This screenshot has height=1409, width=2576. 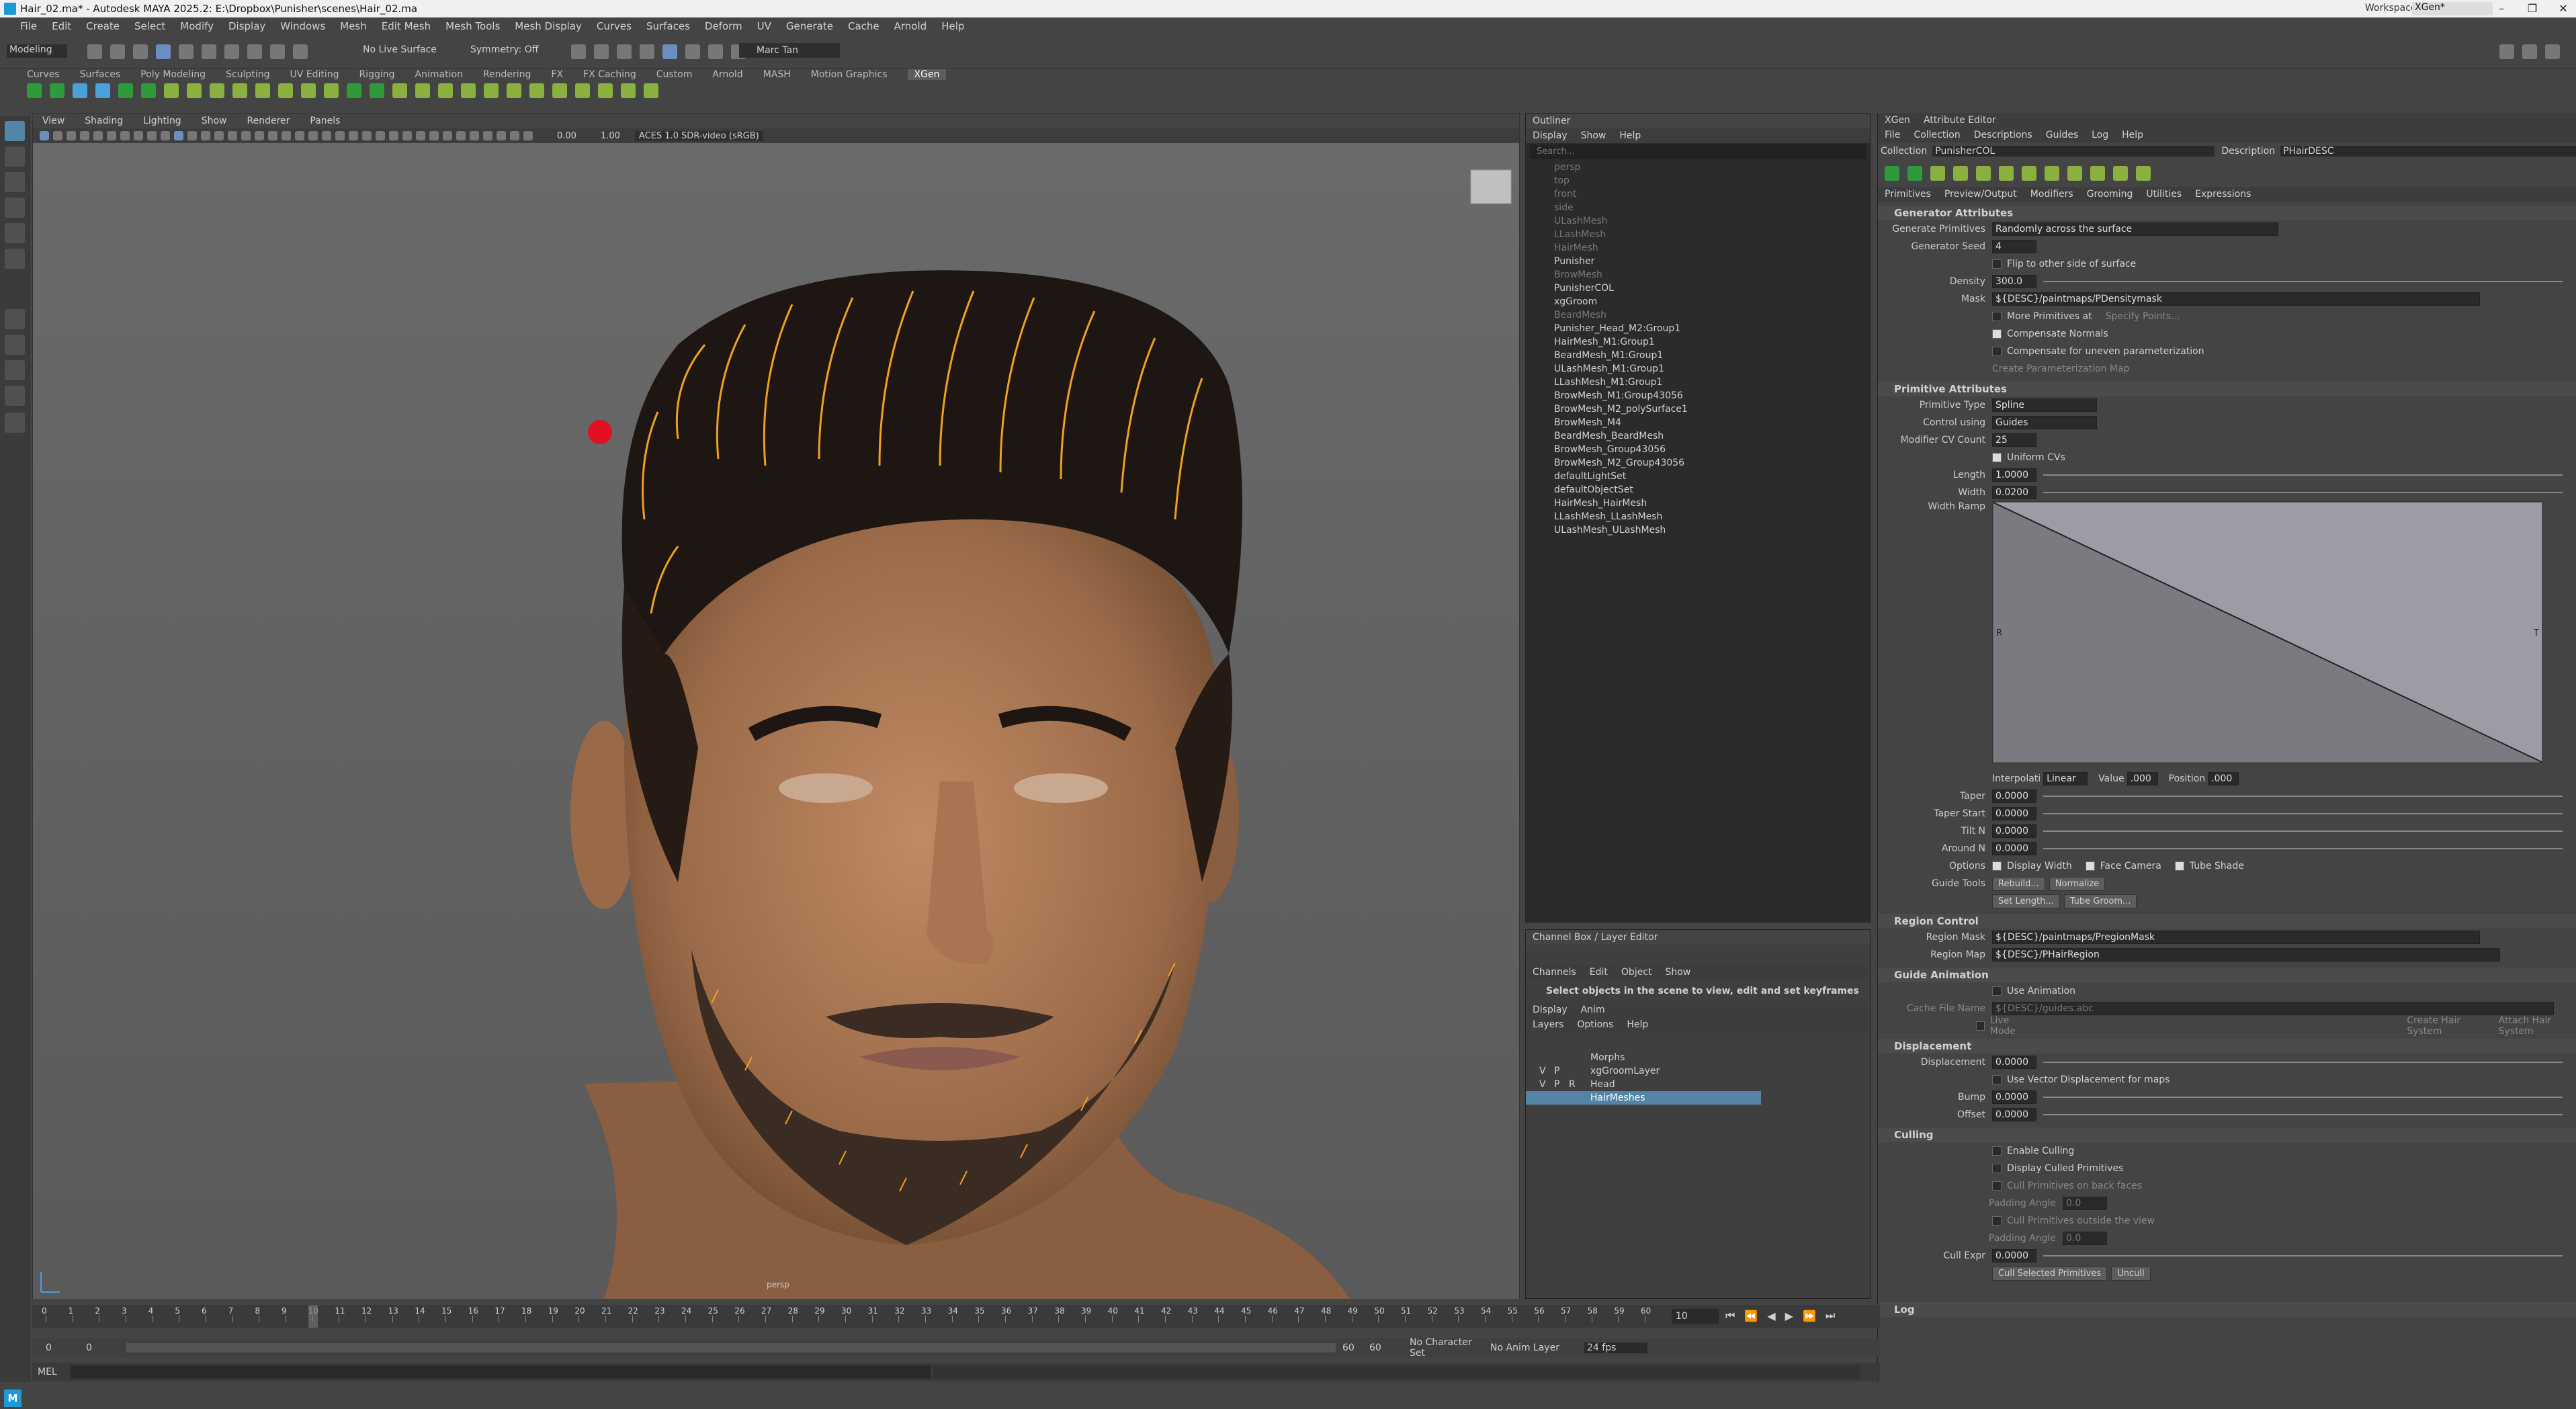 What do you see at coordinates (2303, 1115) in the screenshot?
I see `offset-slider` at bounding box center [2303, 1115].